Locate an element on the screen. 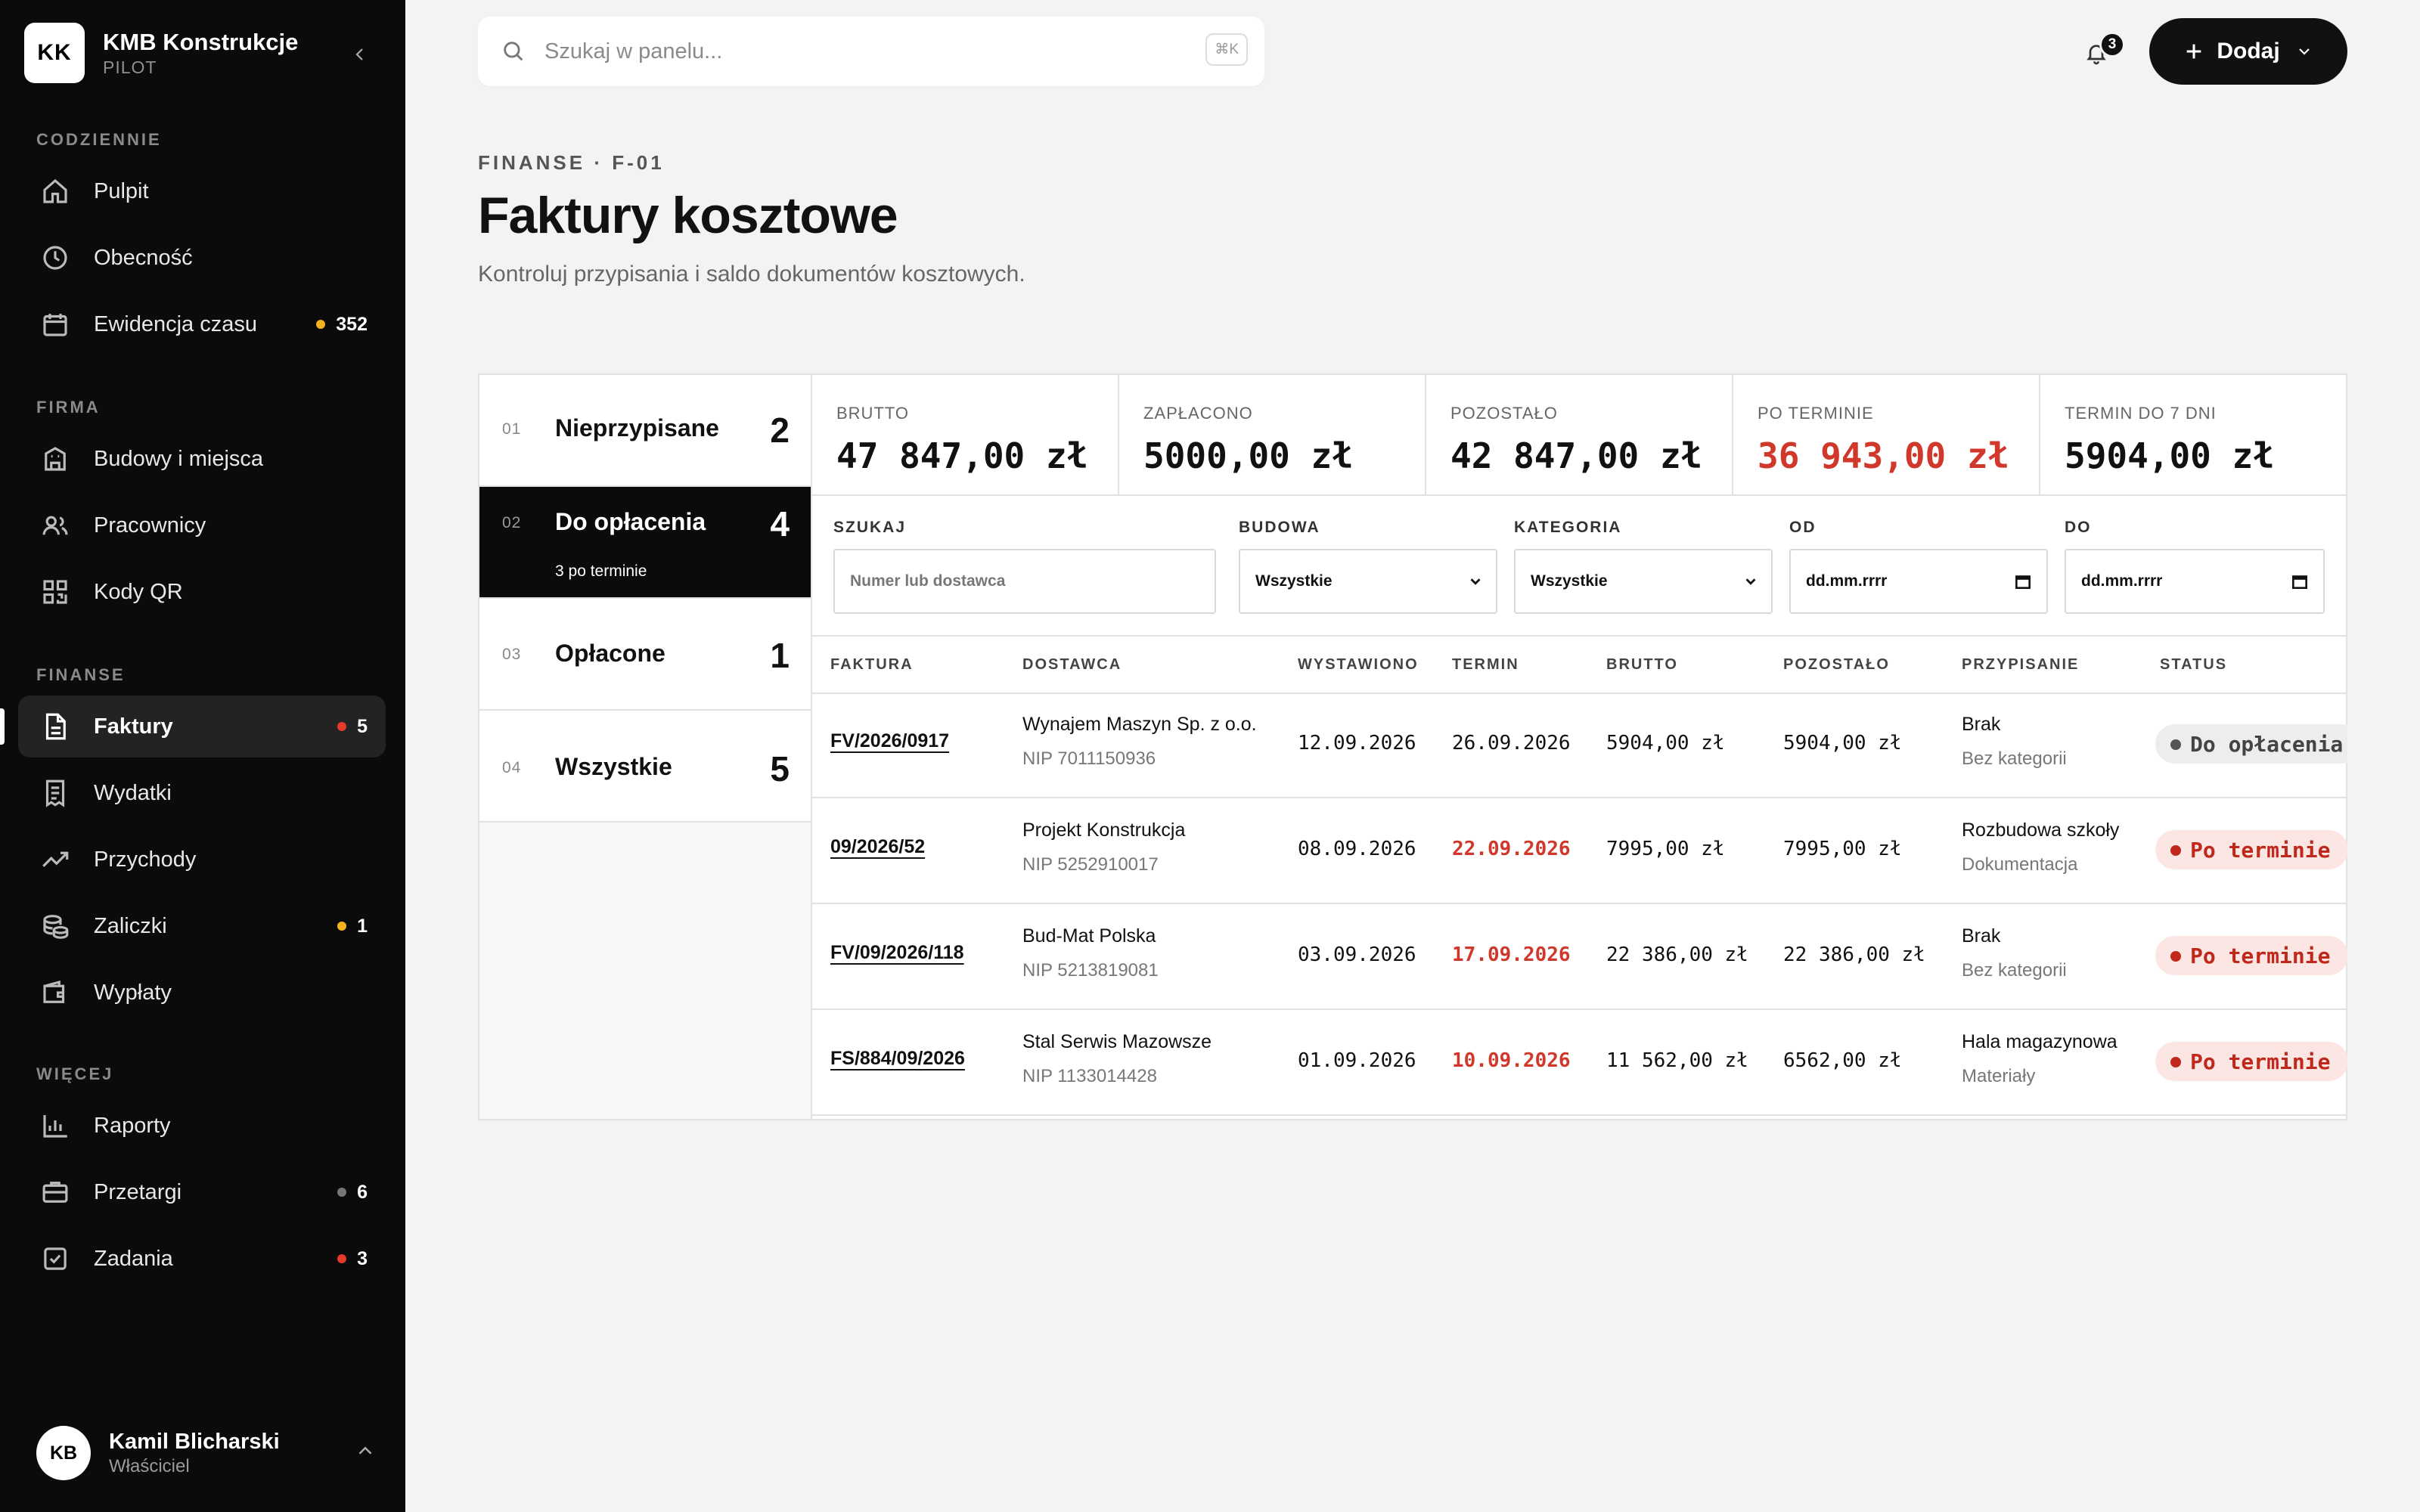 The image size is (2420, 1512). tab-number: 01 is located at coordinates (512, 429).